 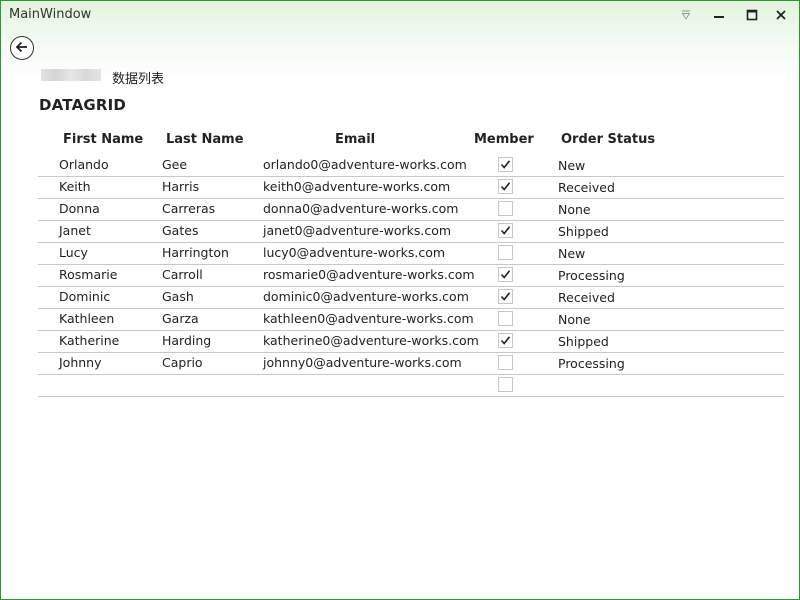 I want to click on cell-last-name: Caprio, so click(x=182, y=362).